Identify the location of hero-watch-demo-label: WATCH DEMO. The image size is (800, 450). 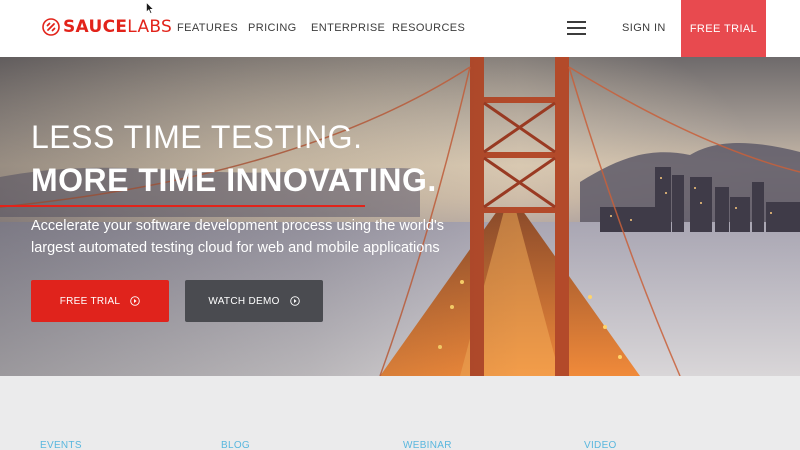
(244, 301).